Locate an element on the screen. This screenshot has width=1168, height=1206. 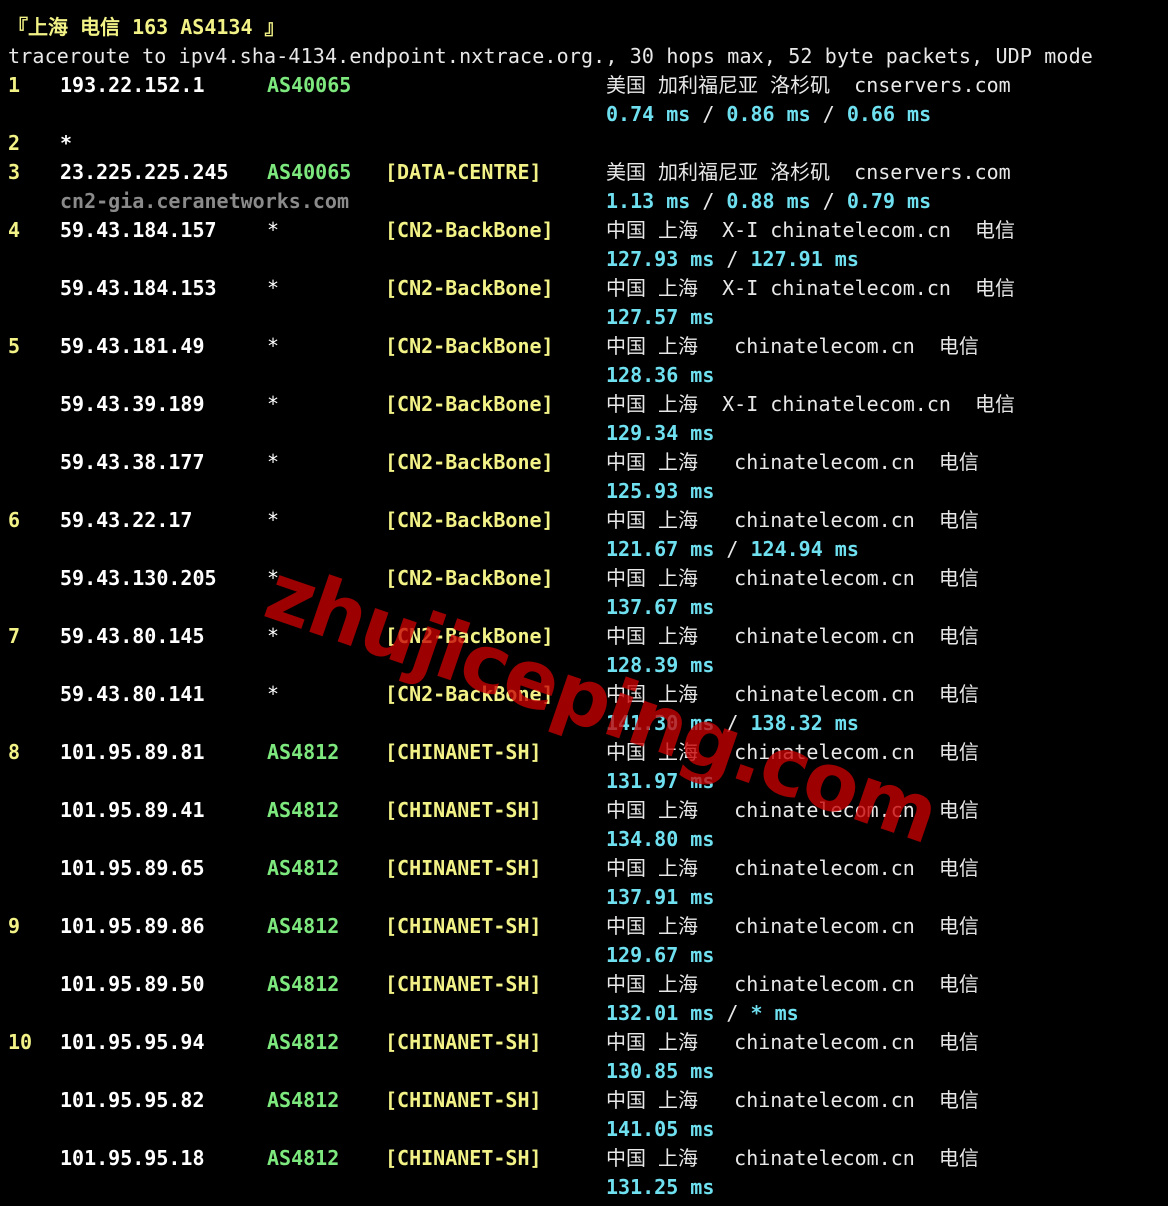
hop-detail-row: 141.30 ms / 138.32 ms is located at coordinates (584, 723).